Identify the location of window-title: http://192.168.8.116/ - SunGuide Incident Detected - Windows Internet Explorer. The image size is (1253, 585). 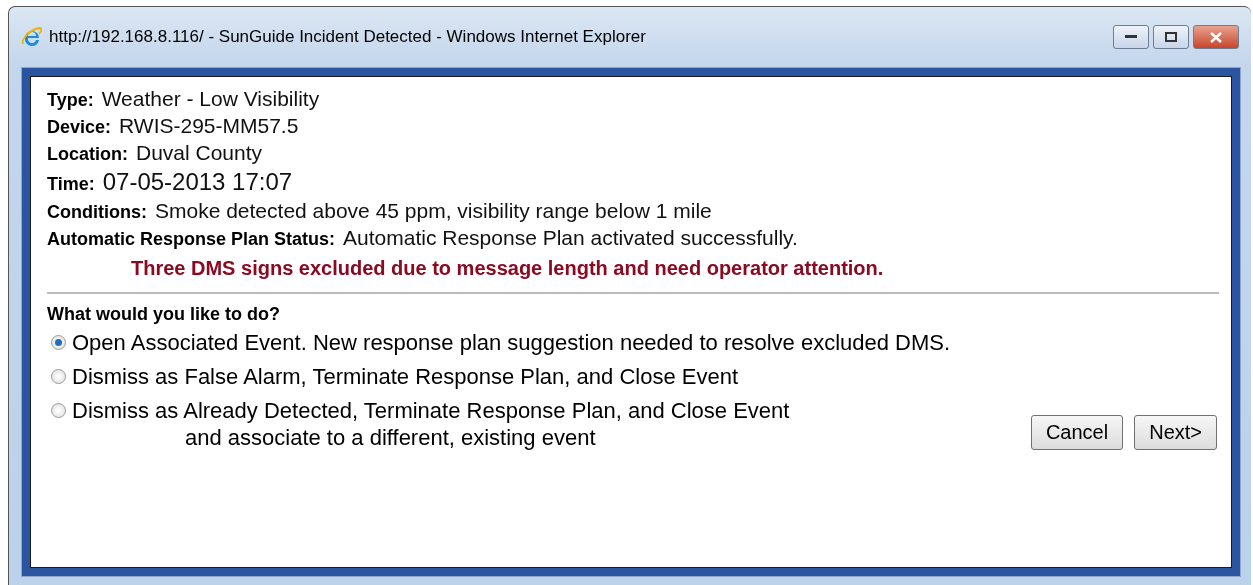
(348, 37).